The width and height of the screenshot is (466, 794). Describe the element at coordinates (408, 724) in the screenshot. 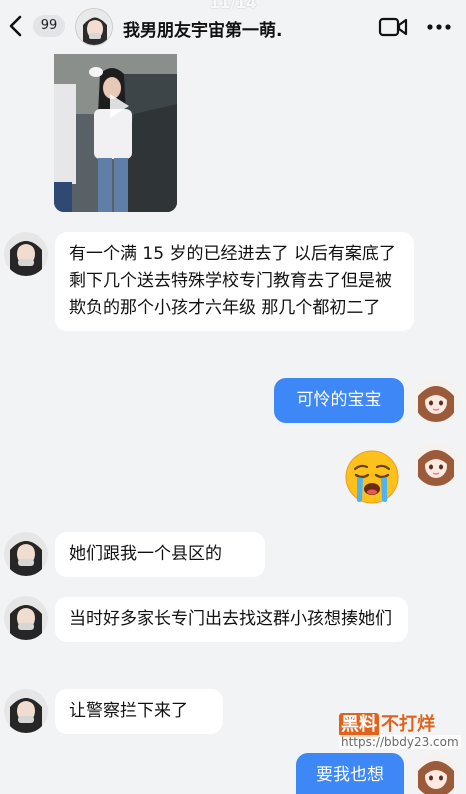

I see `watermark-brand-rest: 不打烊` at that location.